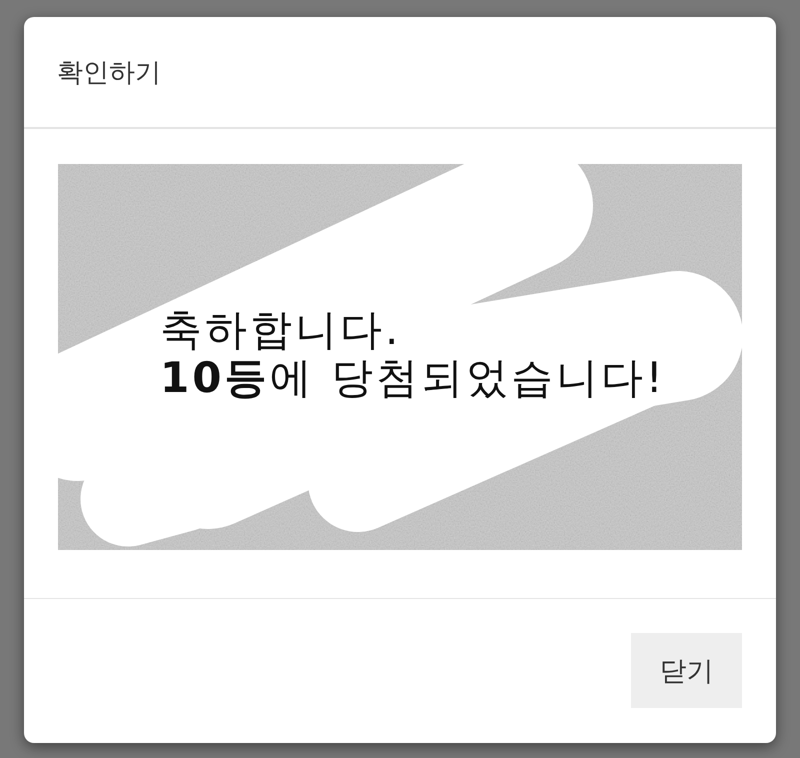 The width and height of the screenshot is (800, 758). Describe the element at coordinates (281, 330) in the screenshot. I see `prize-message: 축하합니다.` at that location.